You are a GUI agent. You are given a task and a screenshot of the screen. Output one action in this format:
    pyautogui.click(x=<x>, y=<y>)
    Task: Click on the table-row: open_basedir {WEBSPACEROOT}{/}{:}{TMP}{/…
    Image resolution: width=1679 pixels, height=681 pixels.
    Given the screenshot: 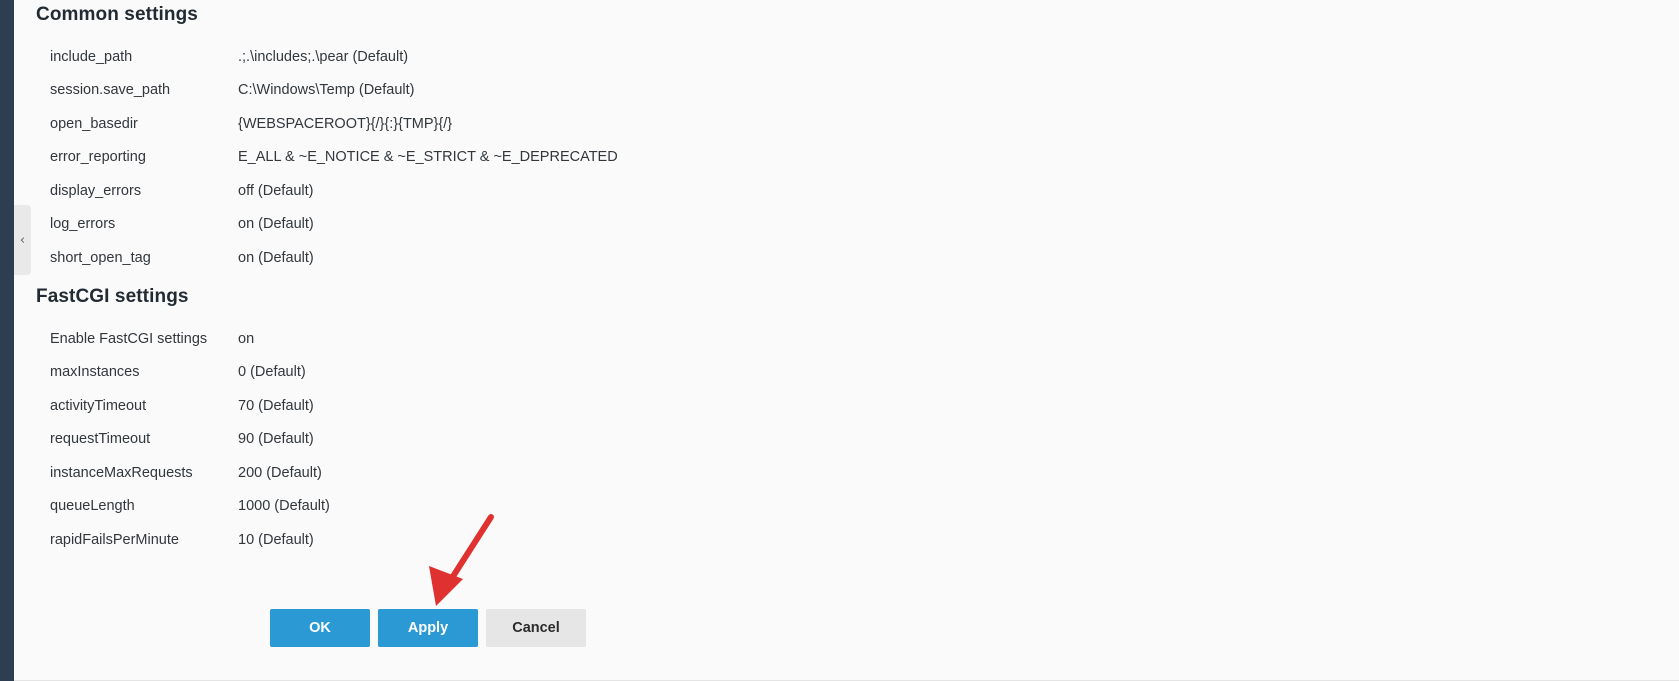 What is the action you would take?
    pyautogui.click(x=327, y=124)
    